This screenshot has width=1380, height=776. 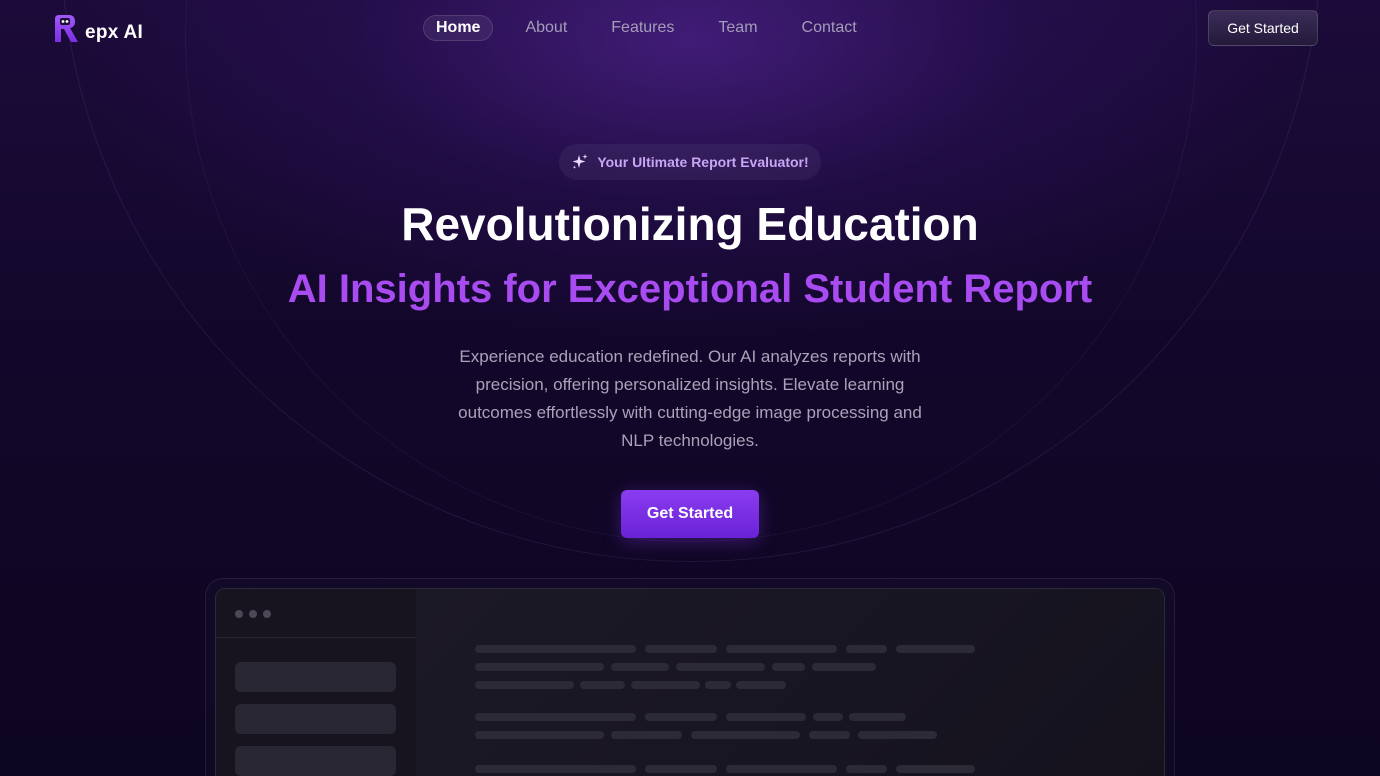 I want to click on brand-logo: epx AI, so click(x=98, y=29).